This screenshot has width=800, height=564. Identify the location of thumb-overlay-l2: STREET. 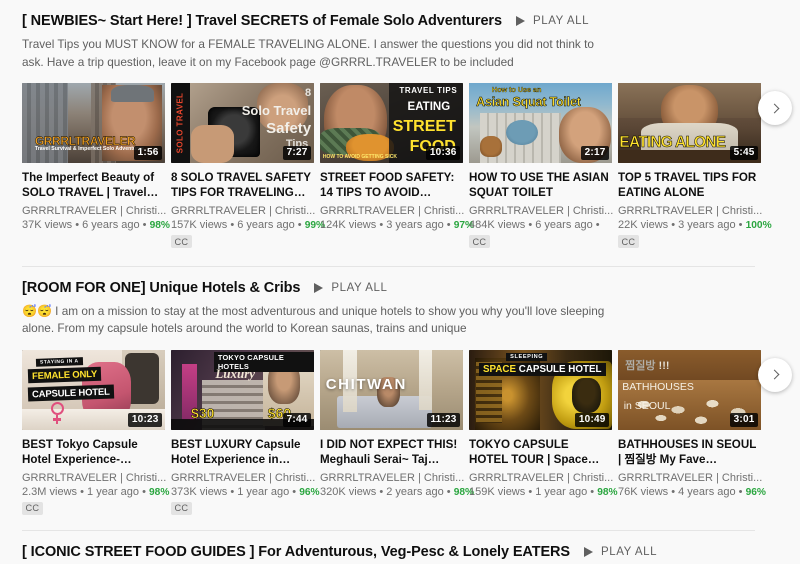
(424, 126).